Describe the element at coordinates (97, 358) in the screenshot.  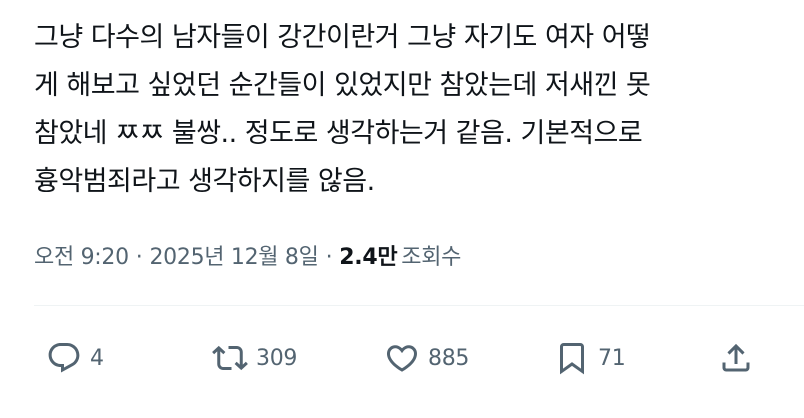
I see `reply-count: 4` at that location.